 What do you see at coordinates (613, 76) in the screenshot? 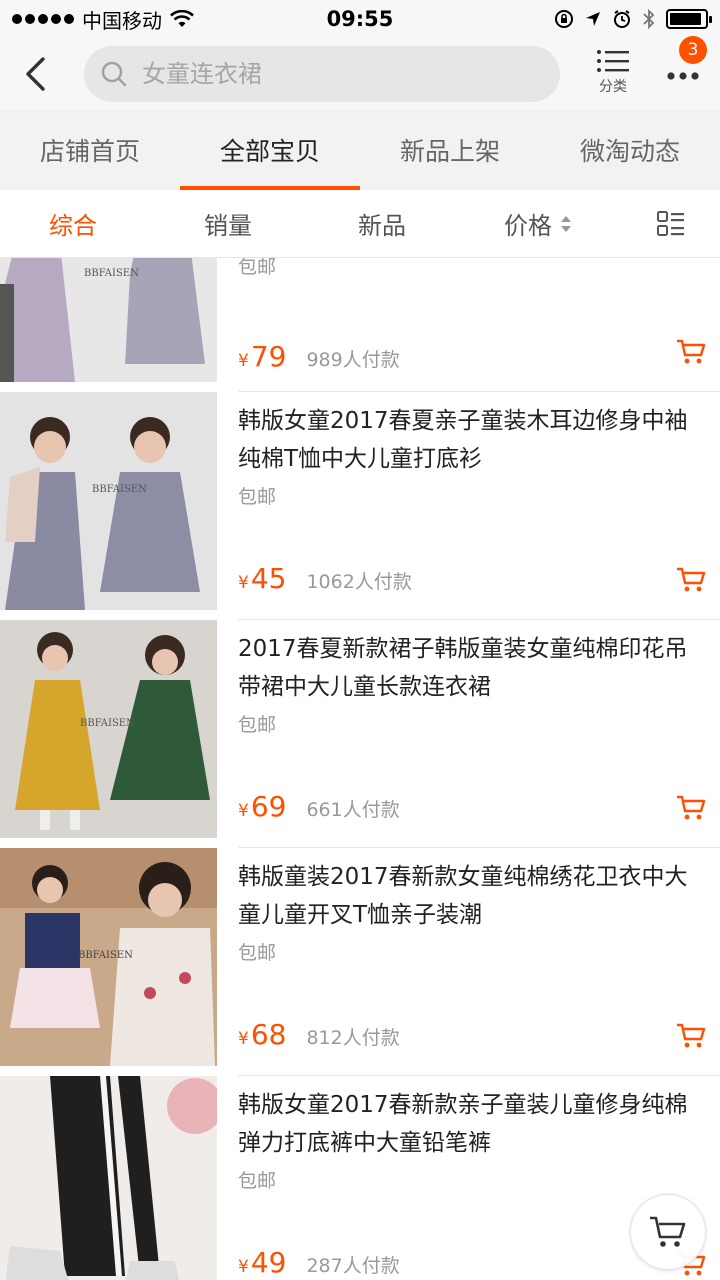
I see `category-button: 分类` at bounding box center [613, 76].